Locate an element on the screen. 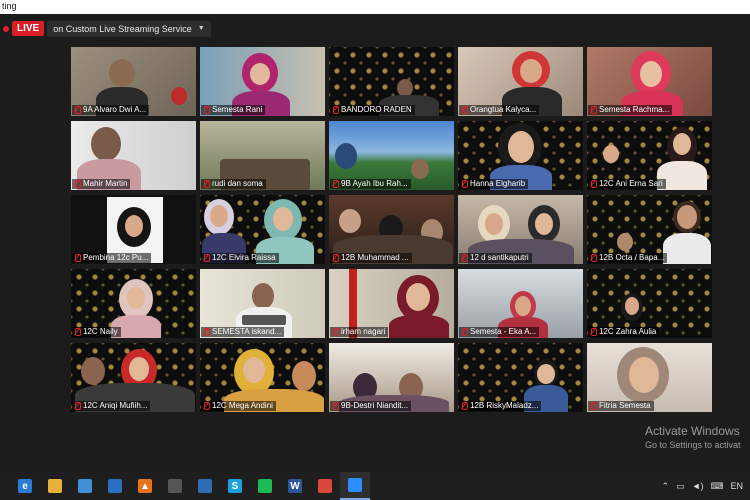  video-tile: 12C Elvira Raissa is located at coordinates (262, 229).